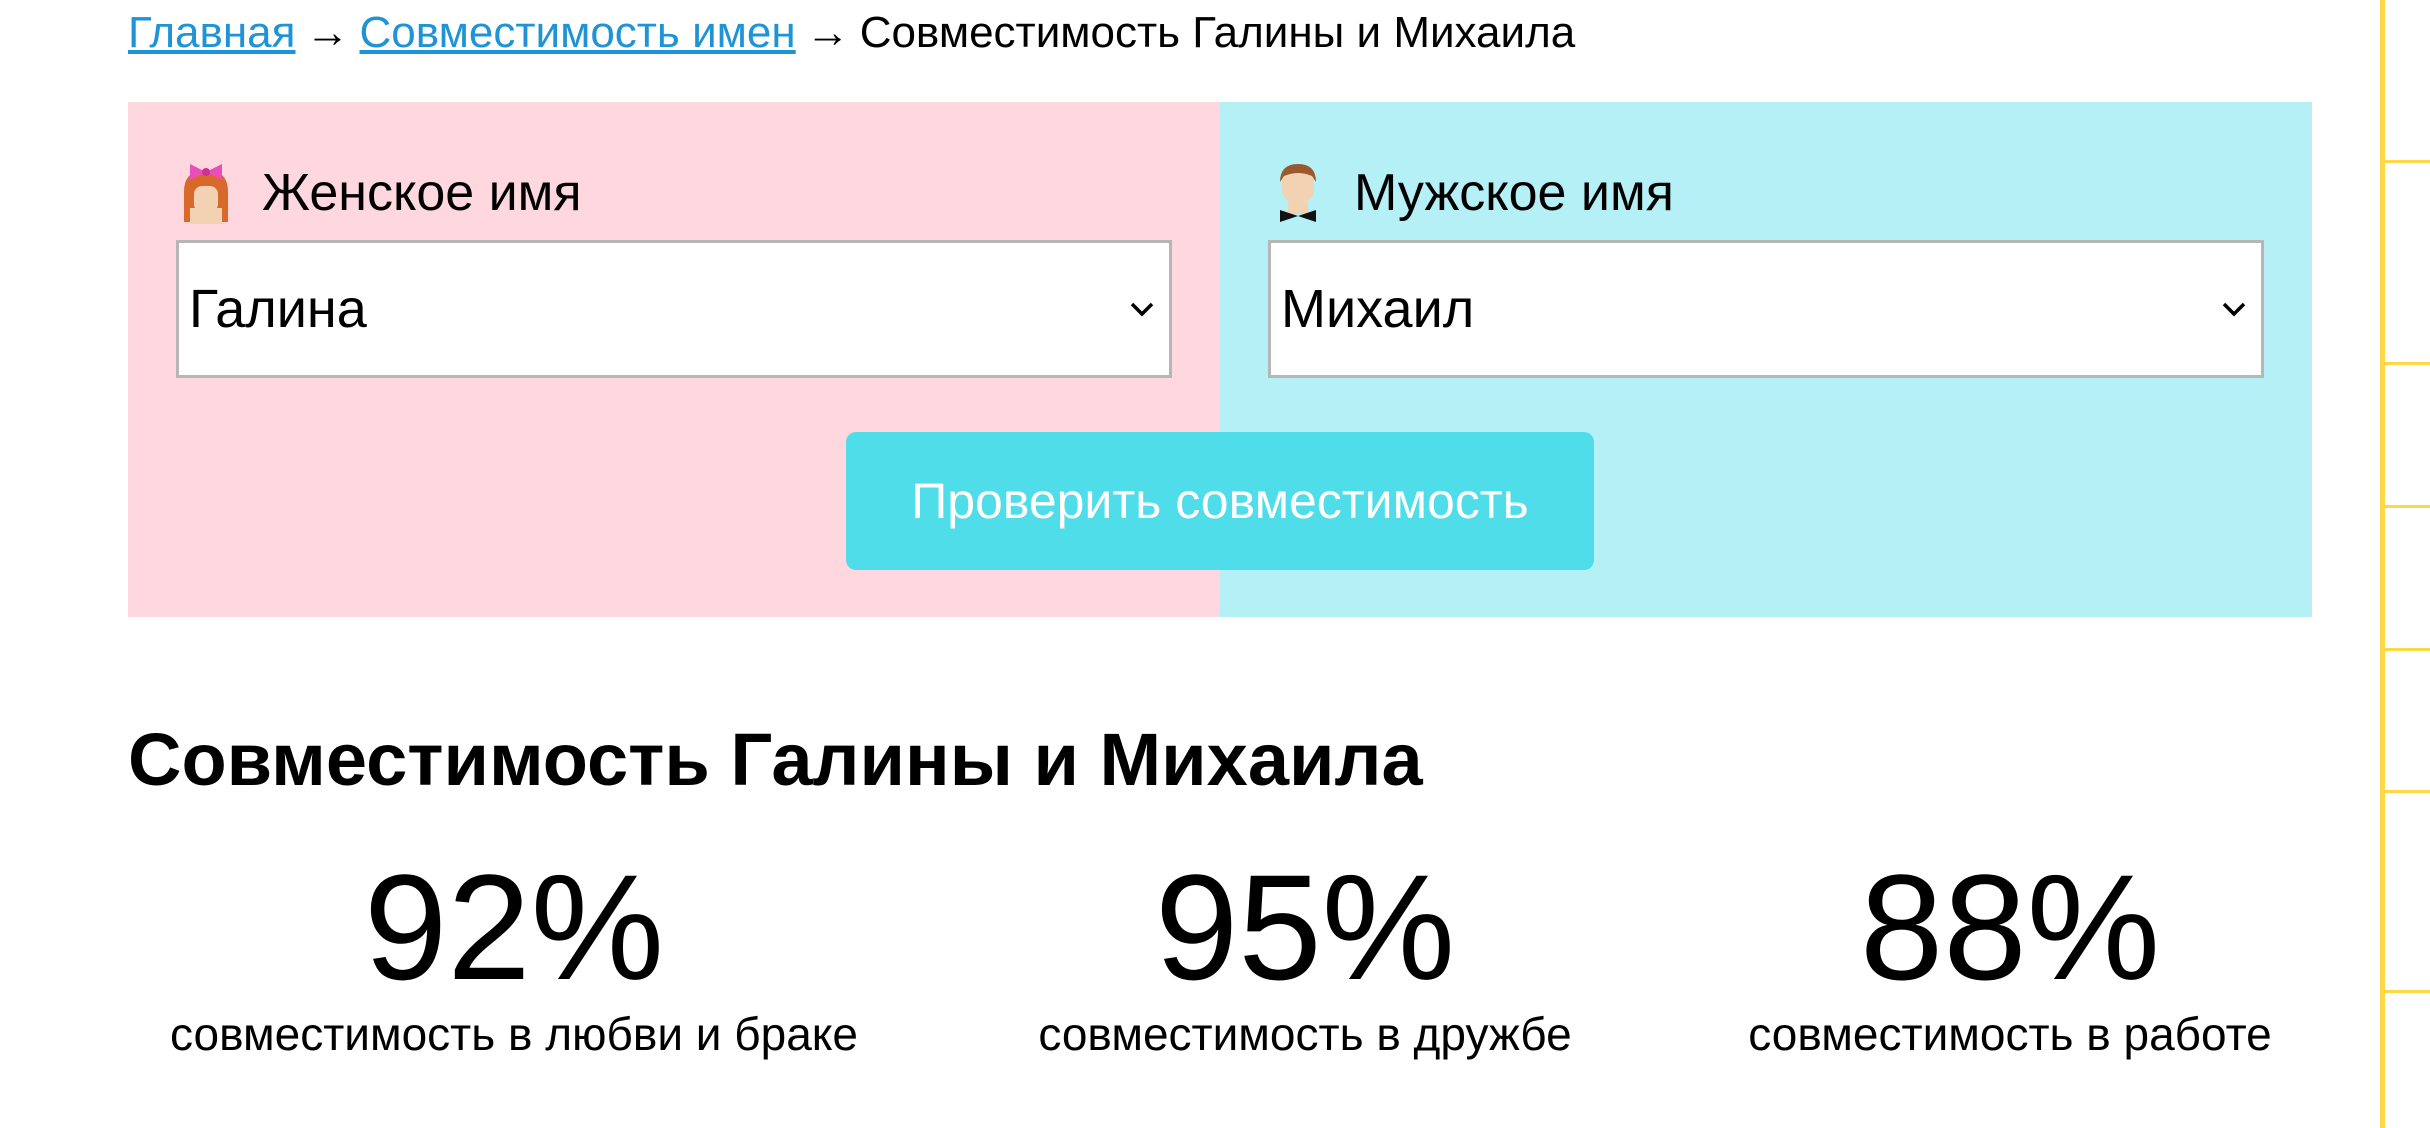 This screenshot has height=1128, width=2430. I want to click on boy-avatar-icon, so click(1298, 193).